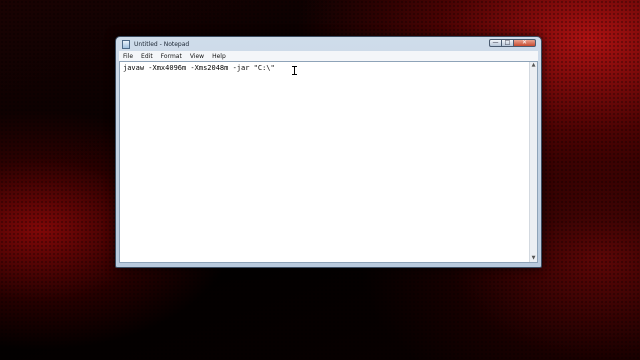 This screenshot has height=360, width=640. Describe the element at coordinates (533, 258) in the screenshot. I see `scroll-down-icon: ▼` at that location.